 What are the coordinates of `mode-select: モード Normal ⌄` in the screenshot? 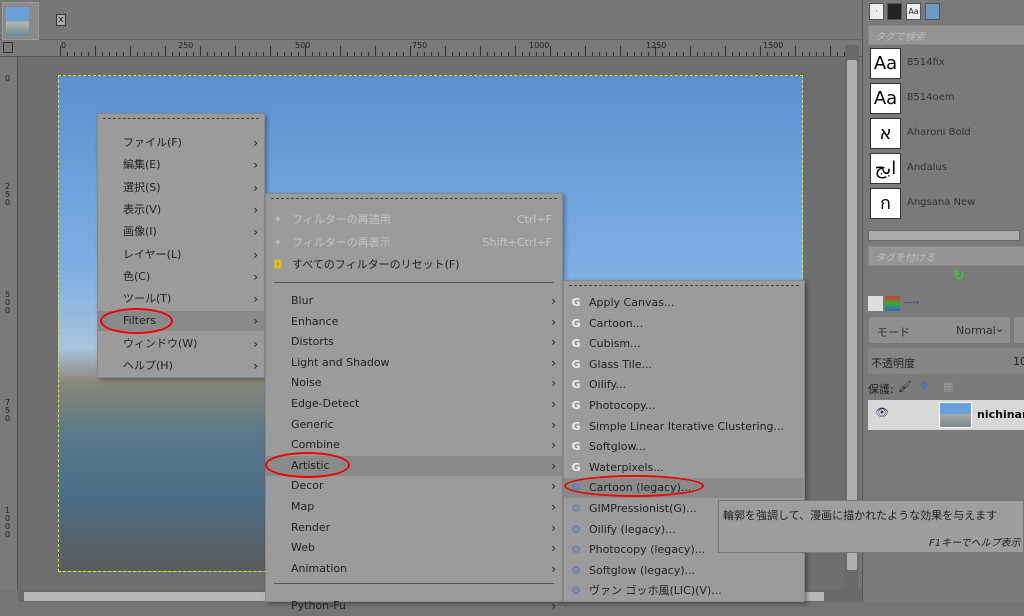 It's located at (939, 330).